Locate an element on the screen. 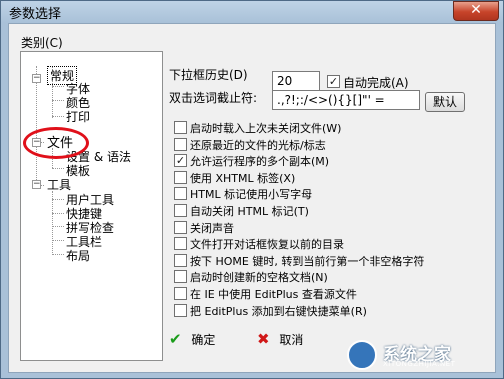 This screenshot has height=379, width=504. watermark-subtext: XITONGZHIJIA.NET is located at coordinates (419, 364).